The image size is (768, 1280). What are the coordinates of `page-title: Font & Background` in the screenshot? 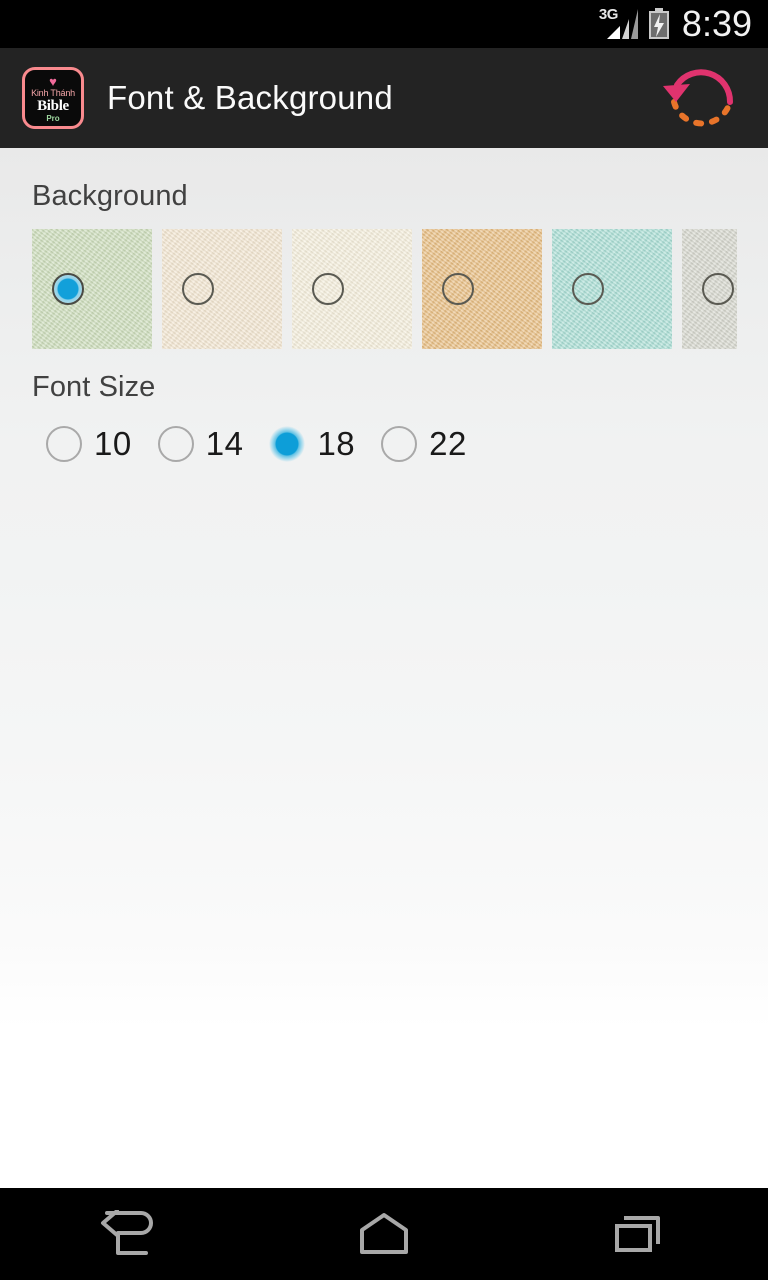 It's located at (250, 97).